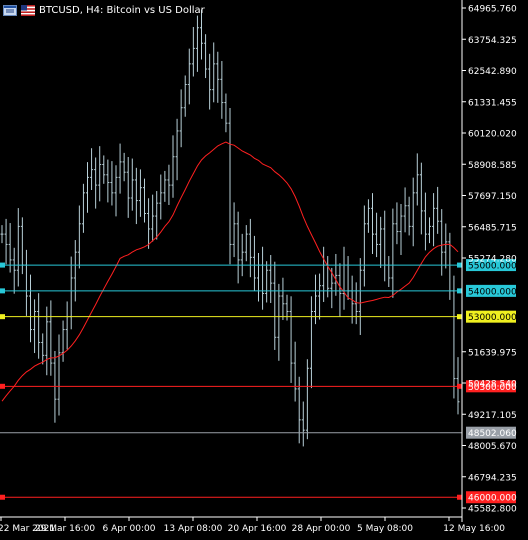 The image size is (528, 540). I want to click on level-price-text: 46000.000, so click(492, 499).